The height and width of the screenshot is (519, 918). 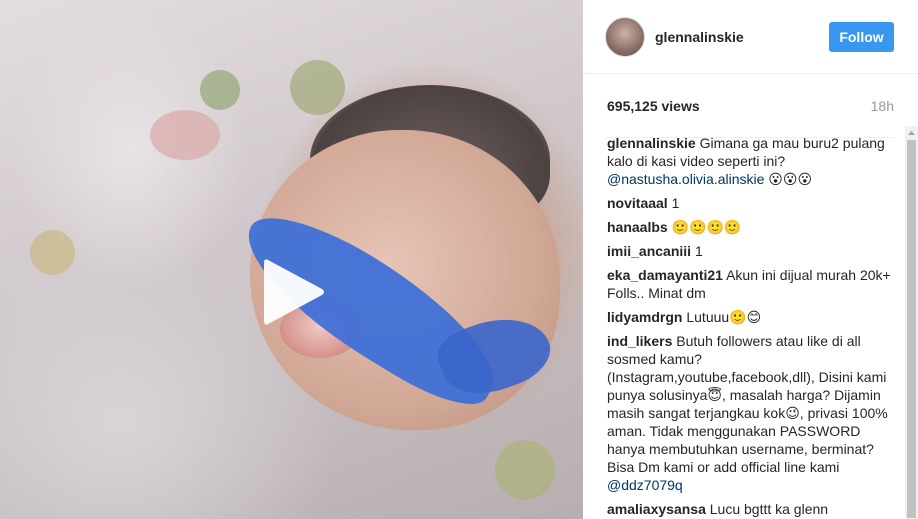 What do you see at coordinates (637, 203) in the screenshot?
I see `comment-username: novitaaal` at bounding box center [637, 203].